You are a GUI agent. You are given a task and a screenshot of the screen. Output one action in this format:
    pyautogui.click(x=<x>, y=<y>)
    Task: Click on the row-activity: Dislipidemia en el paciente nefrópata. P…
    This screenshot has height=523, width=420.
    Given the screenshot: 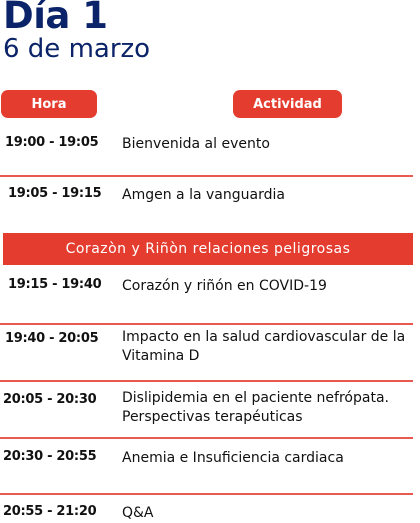 What is the action you would take?
    pyautogui.click(x=255, y=407)
    